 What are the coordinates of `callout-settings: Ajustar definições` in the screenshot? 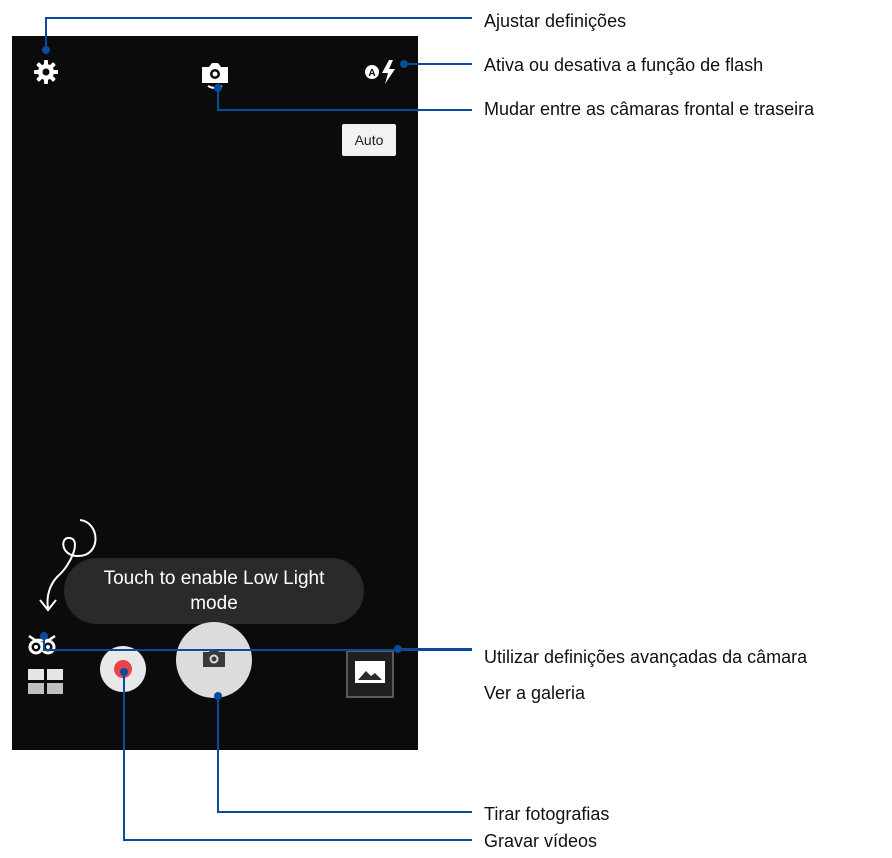 It's located at (555, 21).